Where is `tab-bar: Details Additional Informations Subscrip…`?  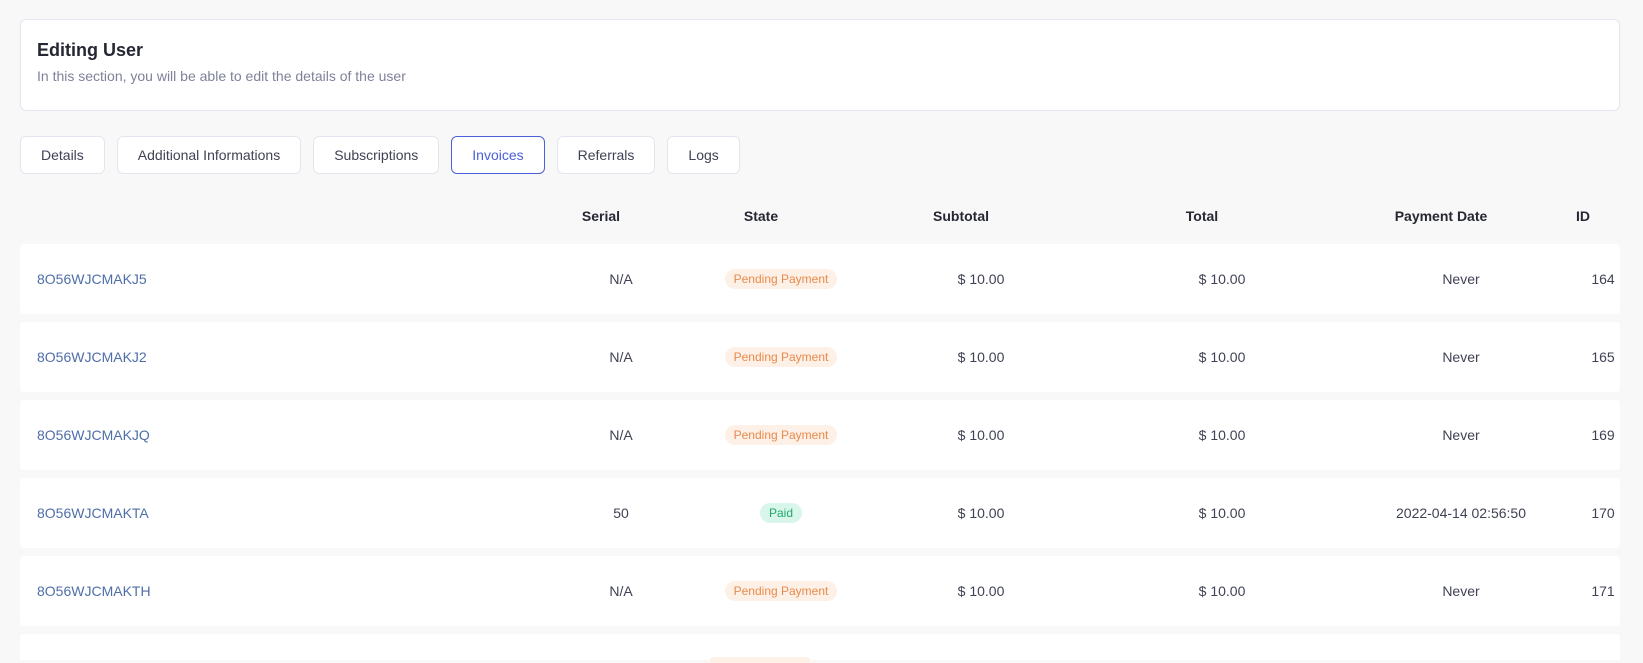
tab-bar: Details Additional Informations Subscrip… is located at coordinates (380, 155).